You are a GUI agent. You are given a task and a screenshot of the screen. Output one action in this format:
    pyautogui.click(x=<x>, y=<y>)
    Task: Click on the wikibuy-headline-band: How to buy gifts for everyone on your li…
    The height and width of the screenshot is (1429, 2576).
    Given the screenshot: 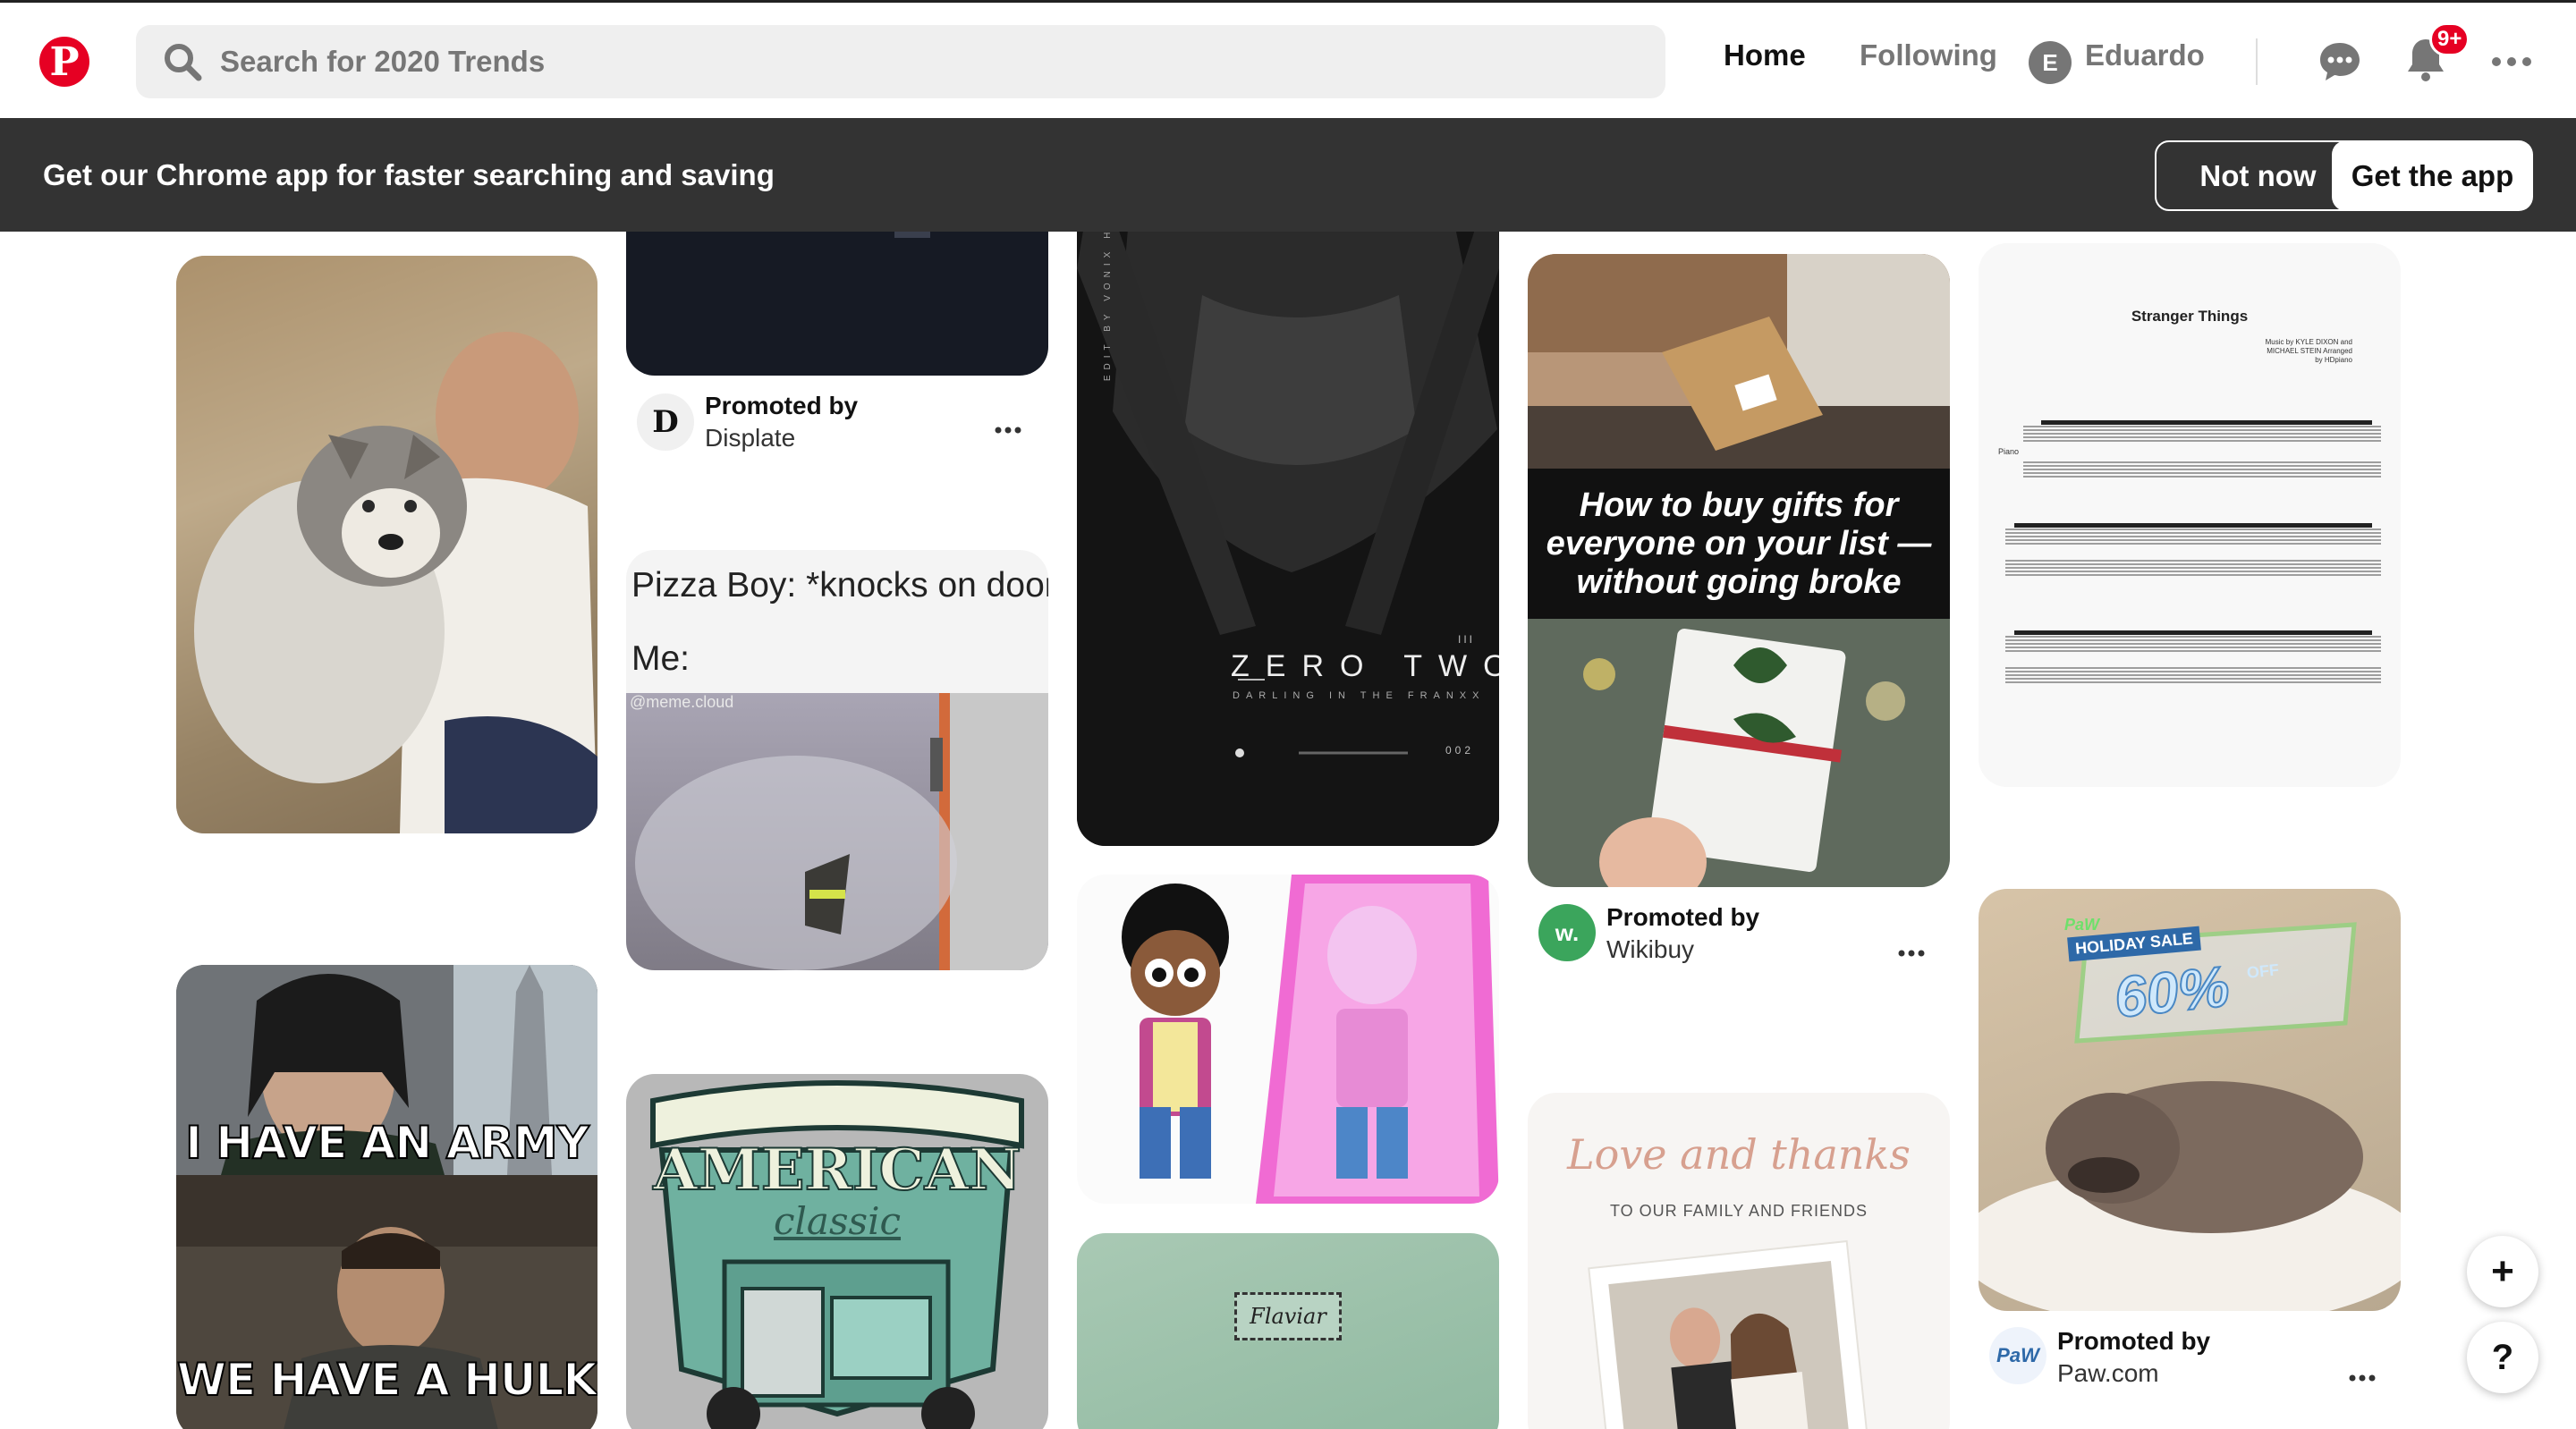 What is the action you would take?
    pyautogui.click(x=1739, y=544)
    